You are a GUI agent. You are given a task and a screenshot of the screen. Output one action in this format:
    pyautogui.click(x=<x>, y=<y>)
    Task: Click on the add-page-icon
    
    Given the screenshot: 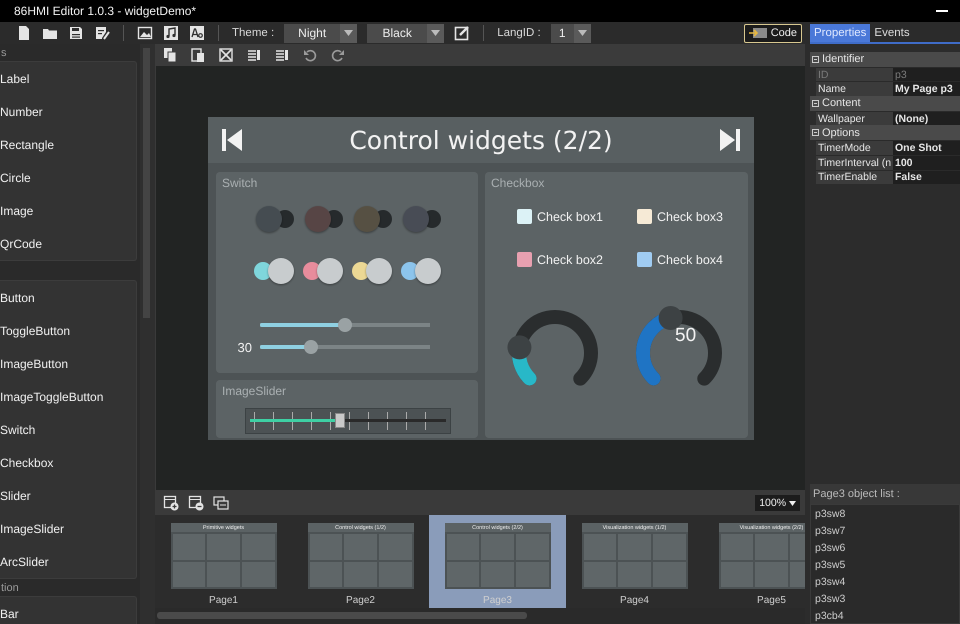 What is the action you would take?
    pyautogui.click(x=171, y=502)
    